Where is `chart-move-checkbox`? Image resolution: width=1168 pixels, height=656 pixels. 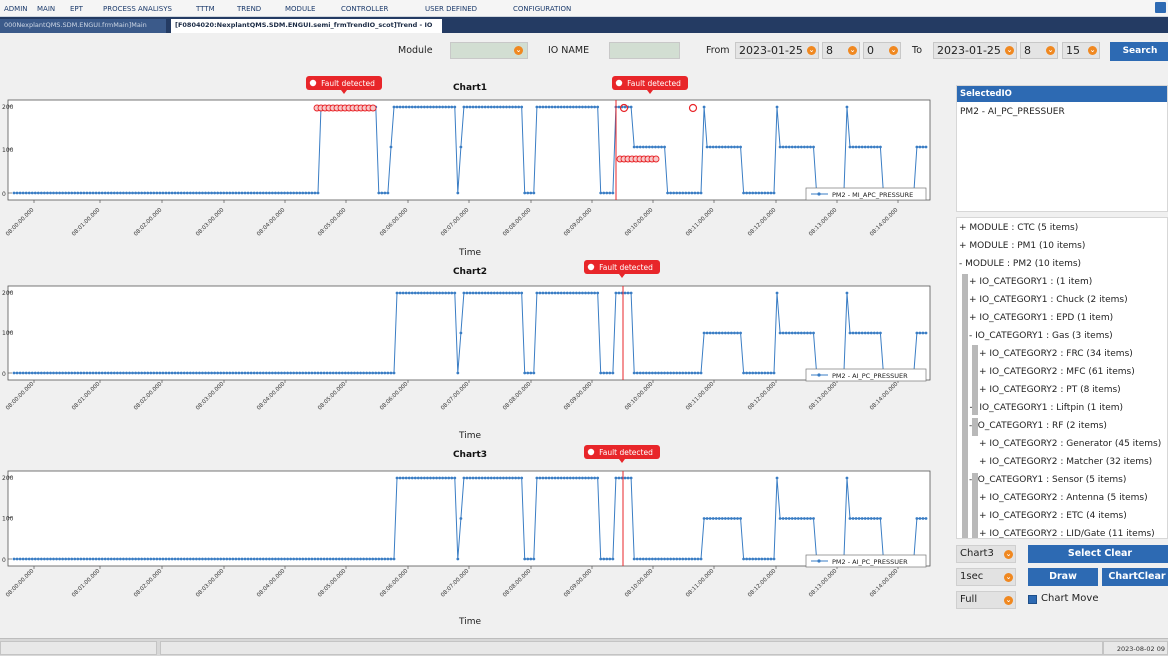
chart-move-checkbox is located at coordinates (1032, 599).